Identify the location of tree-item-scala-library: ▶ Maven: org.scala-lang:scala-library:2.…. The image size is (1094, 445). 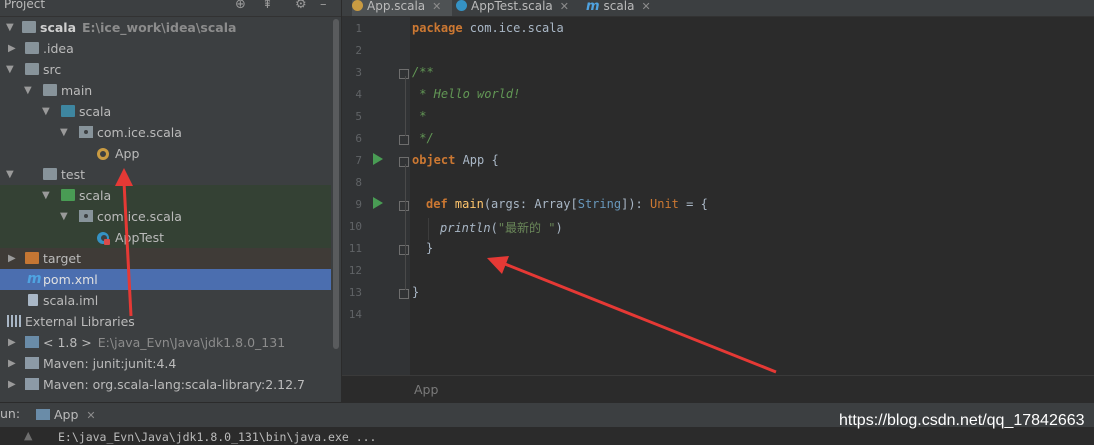
(165, 384).